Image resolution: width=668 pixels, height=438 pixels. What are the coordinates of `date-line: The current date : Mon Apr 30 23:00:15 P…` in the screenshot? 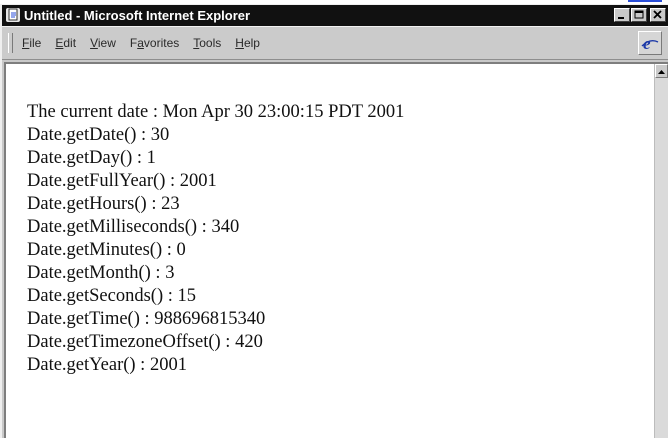 It's located at (216, 112).